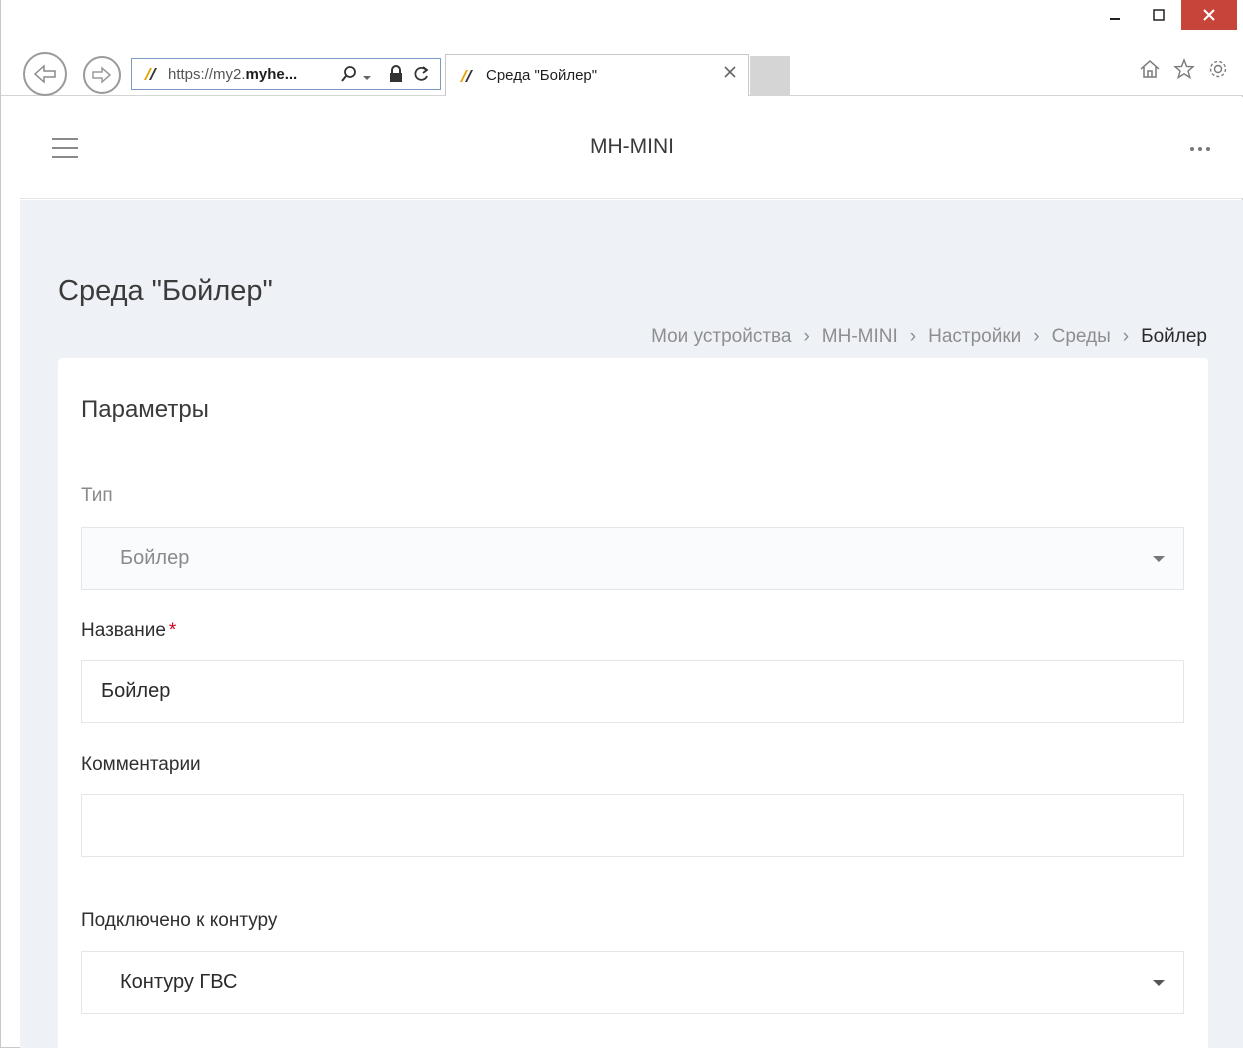 This screenshot has height=1058, width=1243. Describe the element at coordinates (730, 74) in the screenshot. I see `tab-close-icon` at that location.